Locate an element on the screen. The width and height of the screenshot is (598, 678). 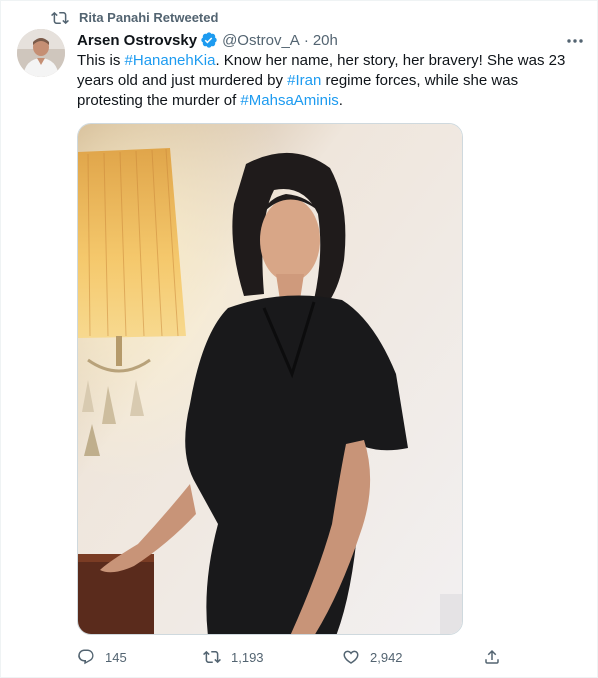
like-button: 2,942 is located at coordinates (372, 657).